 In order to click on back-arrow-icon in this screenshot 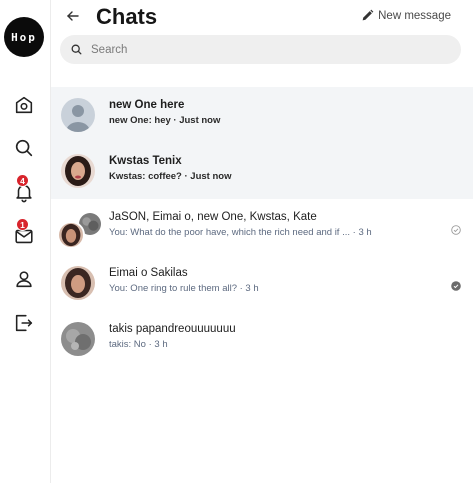, I will do `click(73, 16)`.